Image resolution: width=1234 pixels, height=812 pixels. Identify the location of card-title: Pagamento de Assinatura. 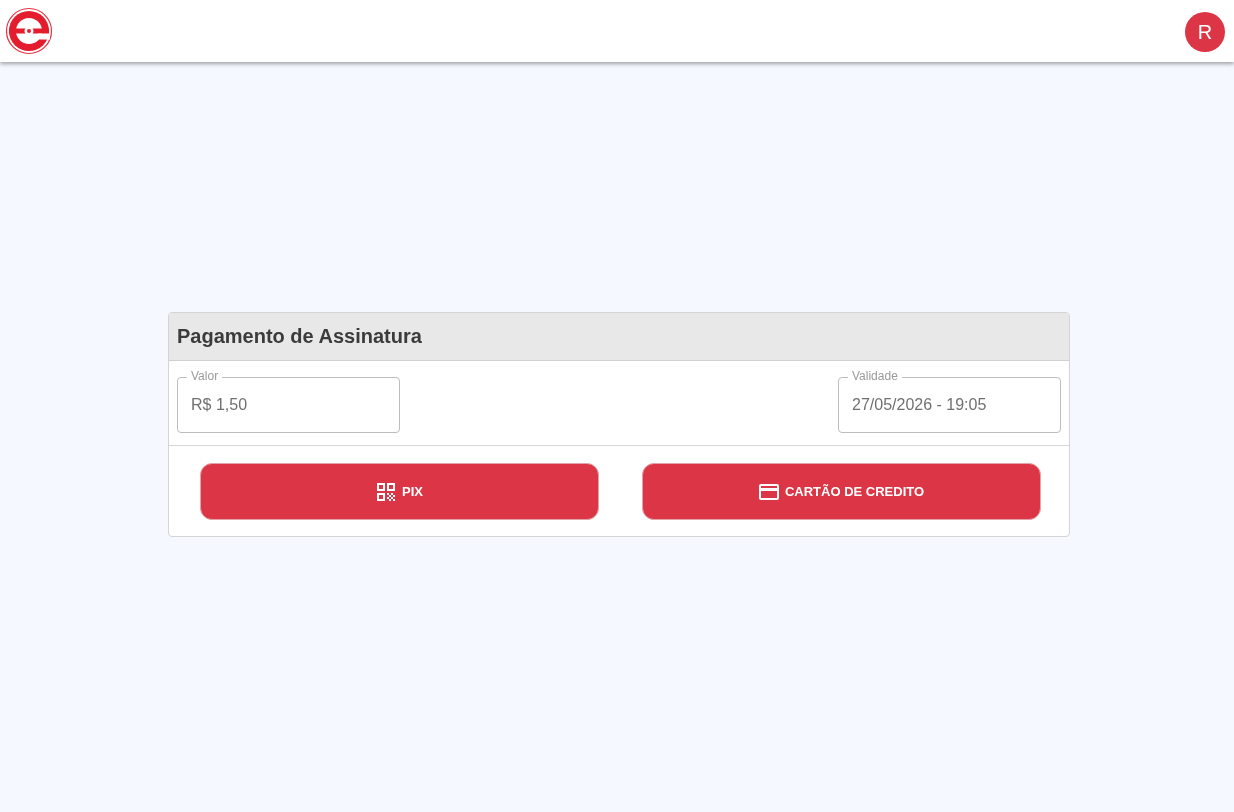
(299, 336).